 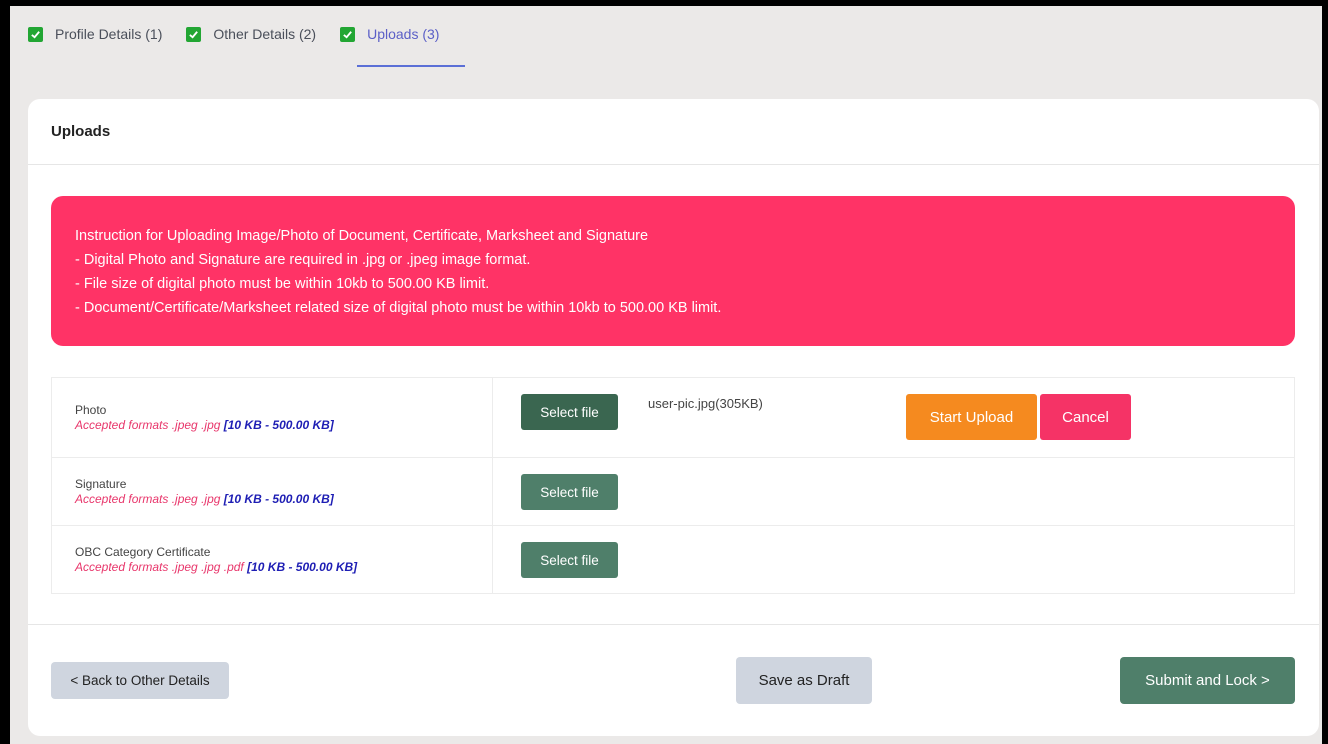 What do you see at coordinates (705, 403) in the screenshot?
I see `selected-file-name: user-pic.jpg(305KB)` at bounding box center [705, 403].